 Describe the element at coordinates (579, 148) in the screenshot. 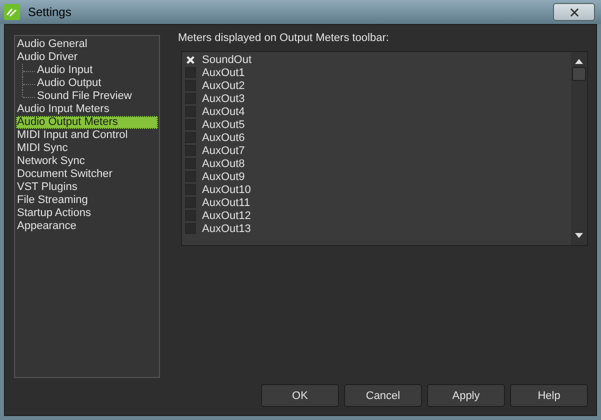

I see `scrollbar` at that location.